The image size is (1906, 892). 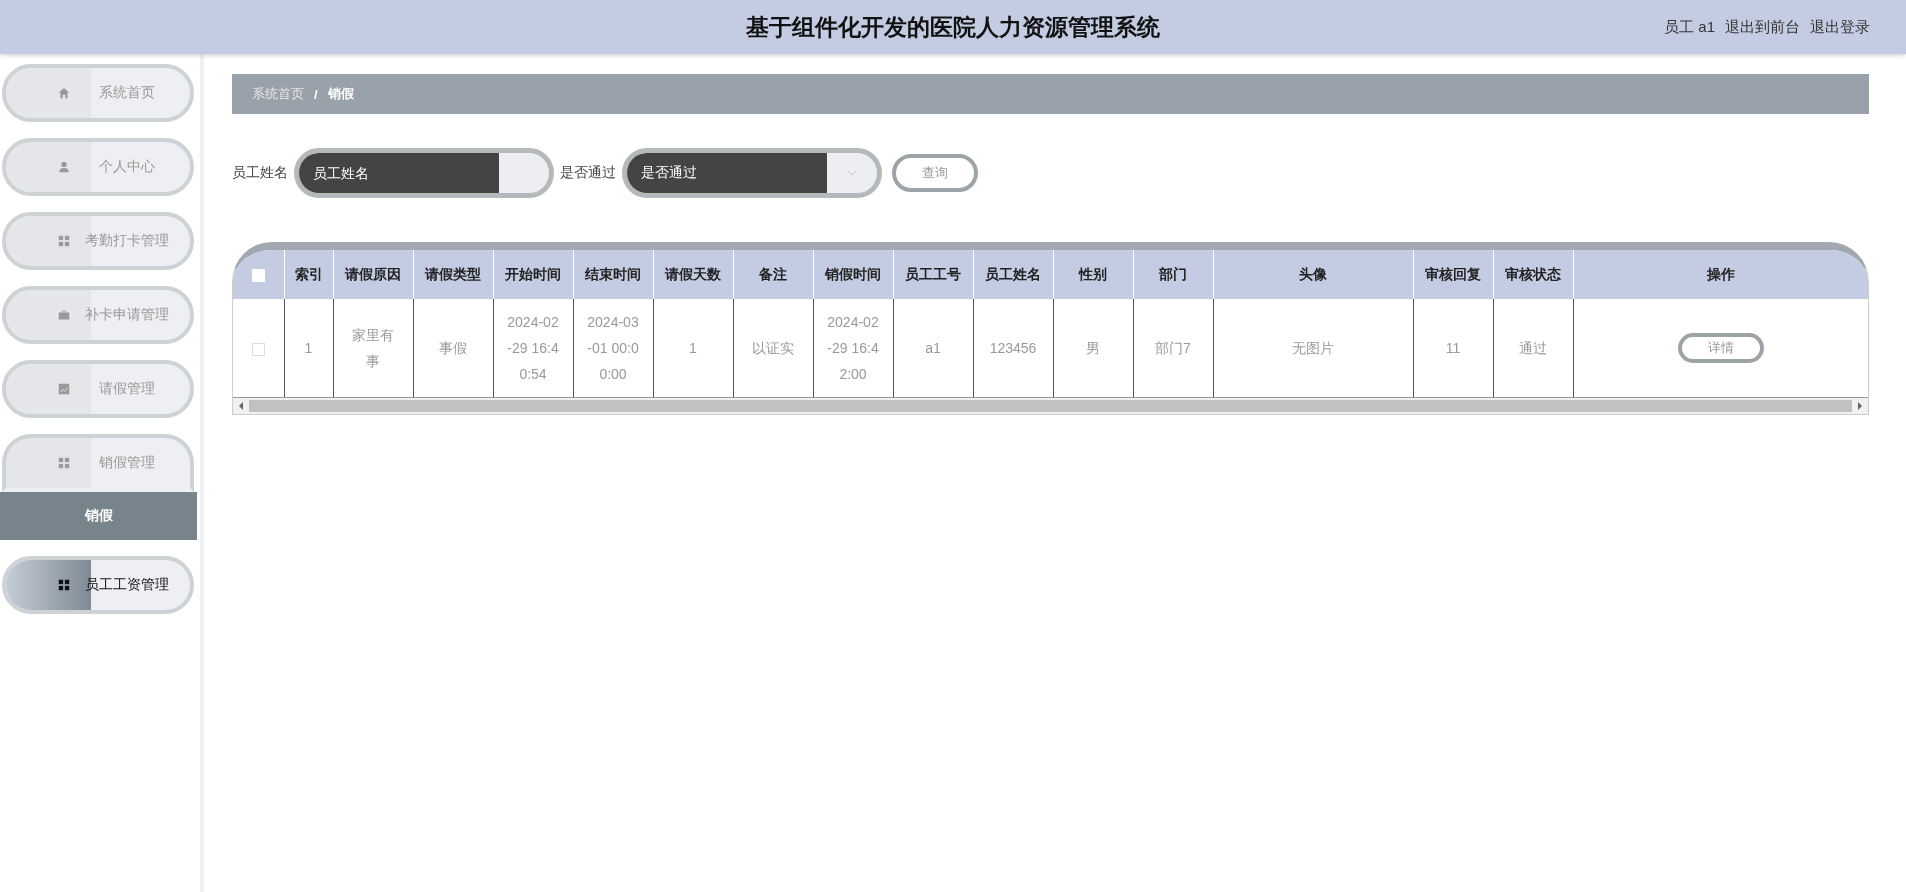 I want to click on chevron-down-icon, so click(x=852, y=173).